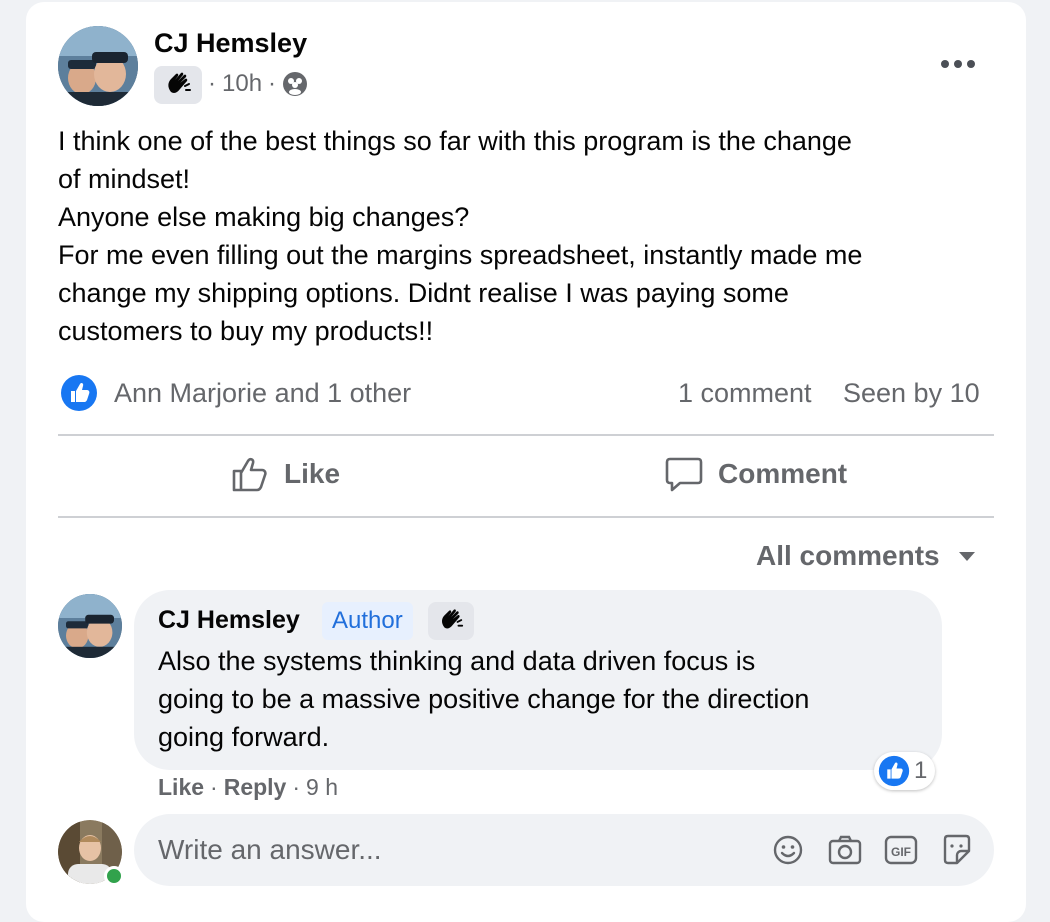 The width and height of the screenshot is (1050, 922). I want to click on comment-actions: Like · Reply · 9 h, so click(248, 787).